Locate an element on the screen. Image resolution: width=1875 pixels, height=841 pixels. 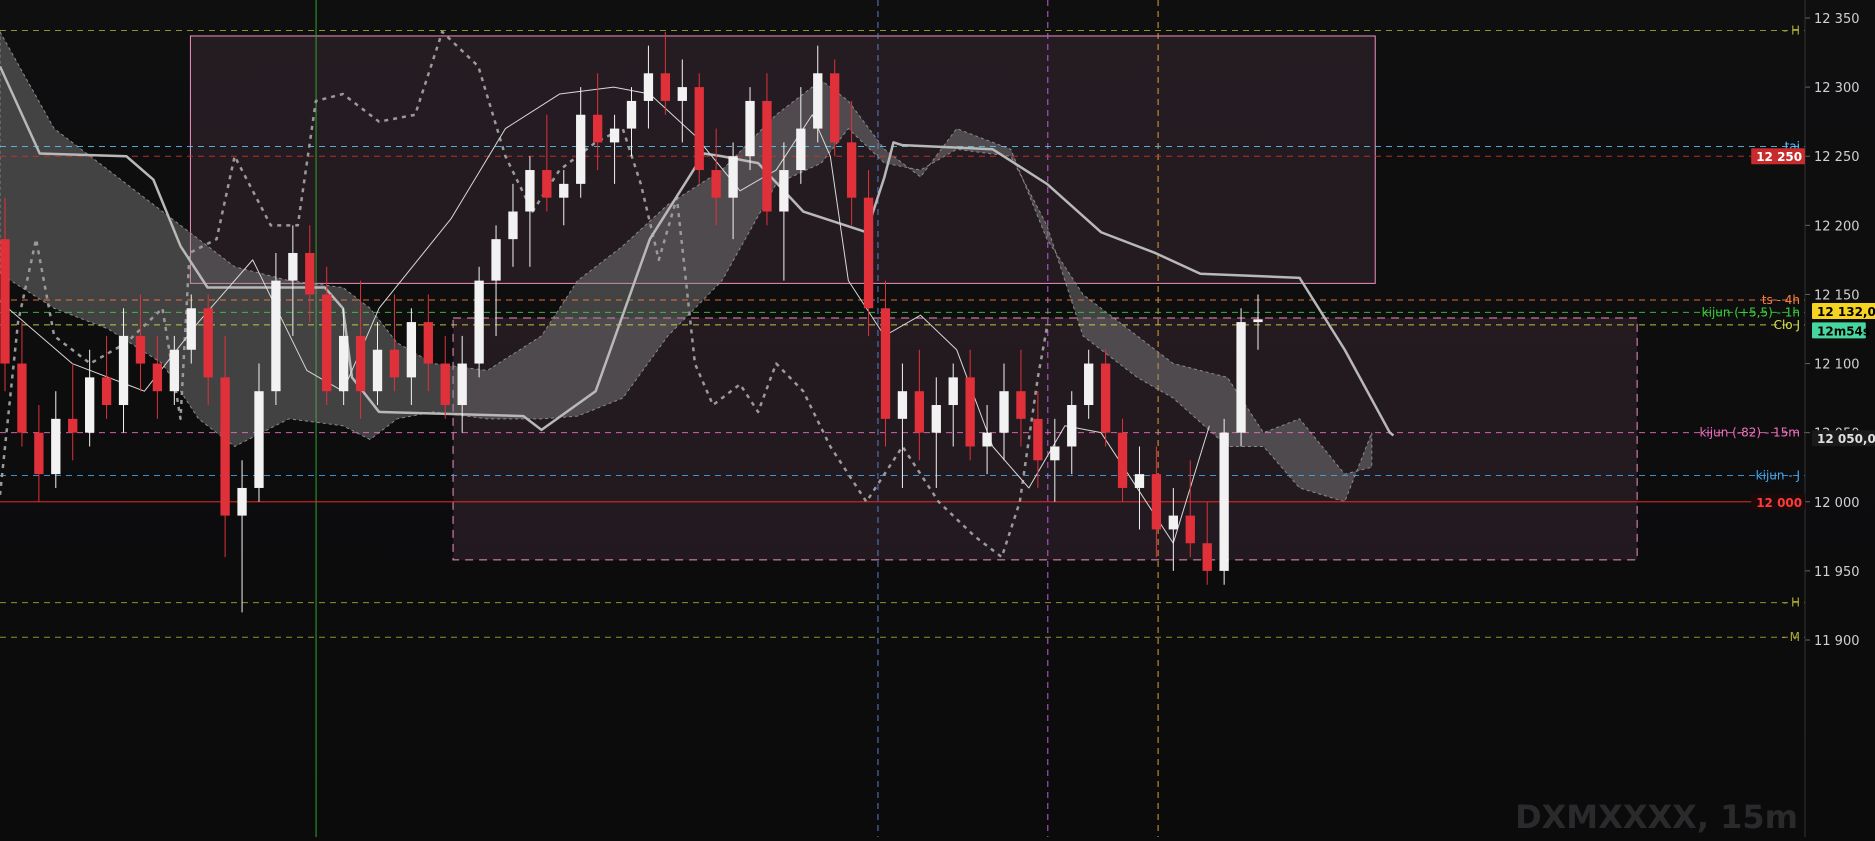
price-tick-label: 12 000 is located at coordinates (1837, 503).